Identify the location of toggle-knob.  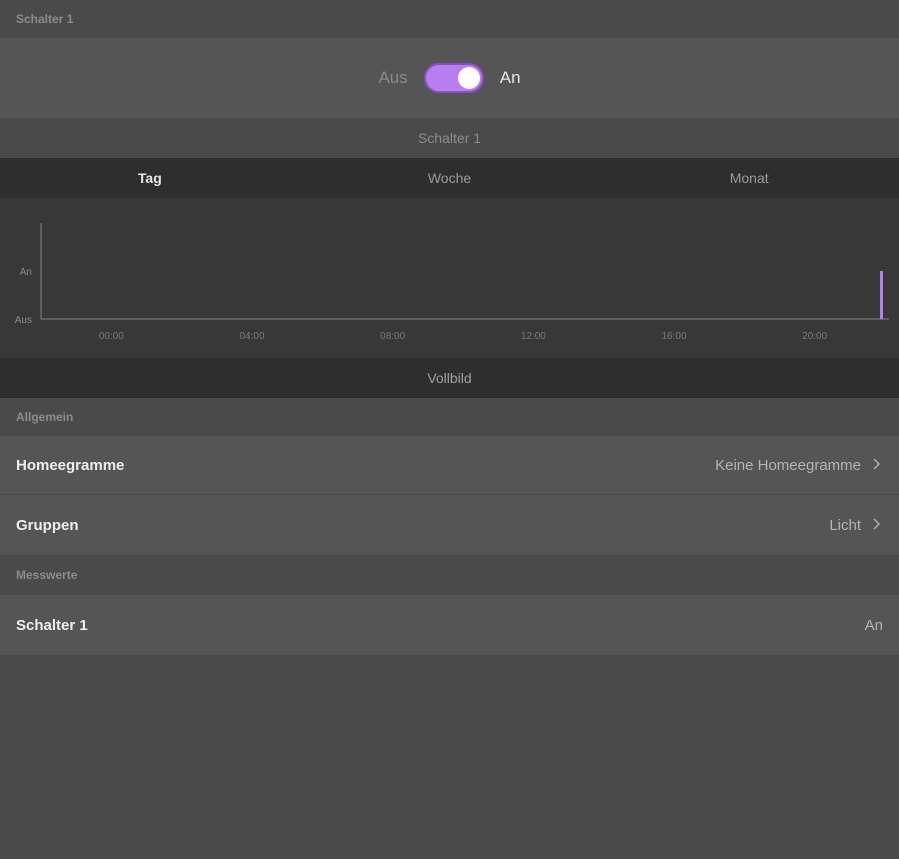
(468, 78).